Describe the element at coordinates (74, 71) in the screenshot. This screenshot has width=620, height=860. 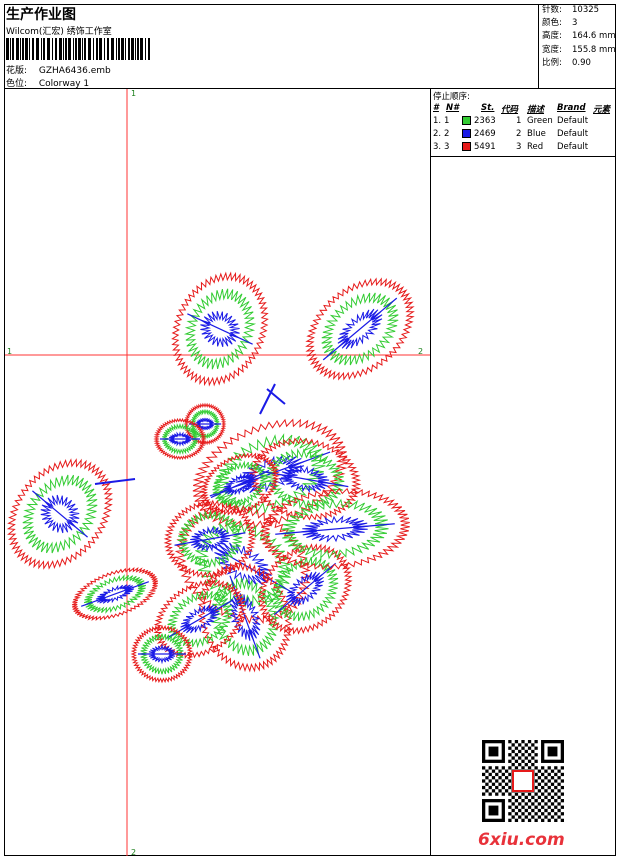
I see `design-file-name: GZHA6436.emb` at that location.